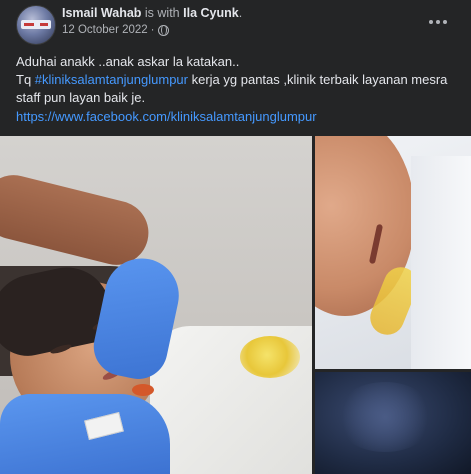 The height and width of the screenshot is (474, 471). I want to click on yellow-gauze, so click(270, 357).